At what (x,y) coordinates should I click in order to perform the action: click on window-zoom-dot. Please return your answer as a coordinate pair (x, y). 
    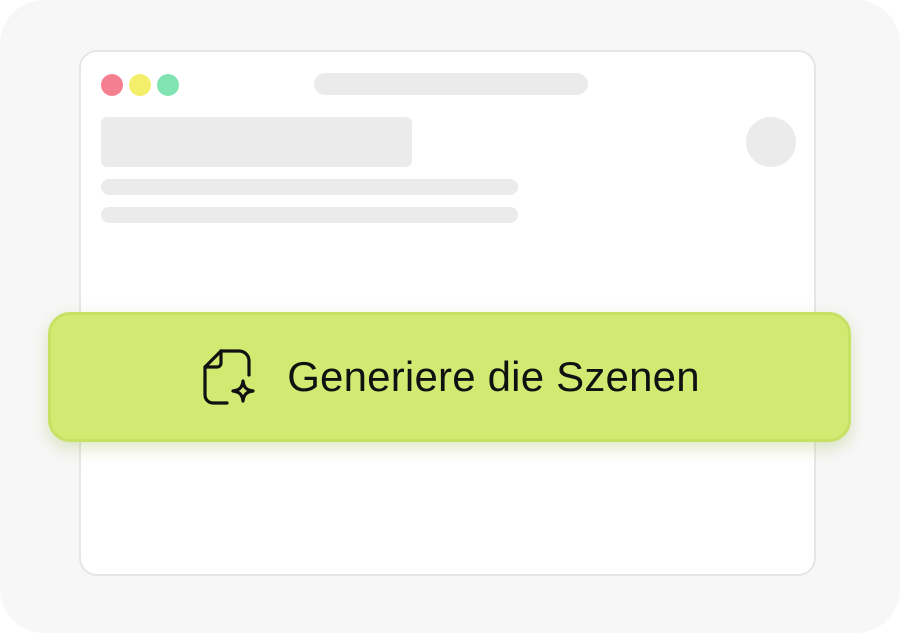
    Looking at the image, I should click on (168, 85).